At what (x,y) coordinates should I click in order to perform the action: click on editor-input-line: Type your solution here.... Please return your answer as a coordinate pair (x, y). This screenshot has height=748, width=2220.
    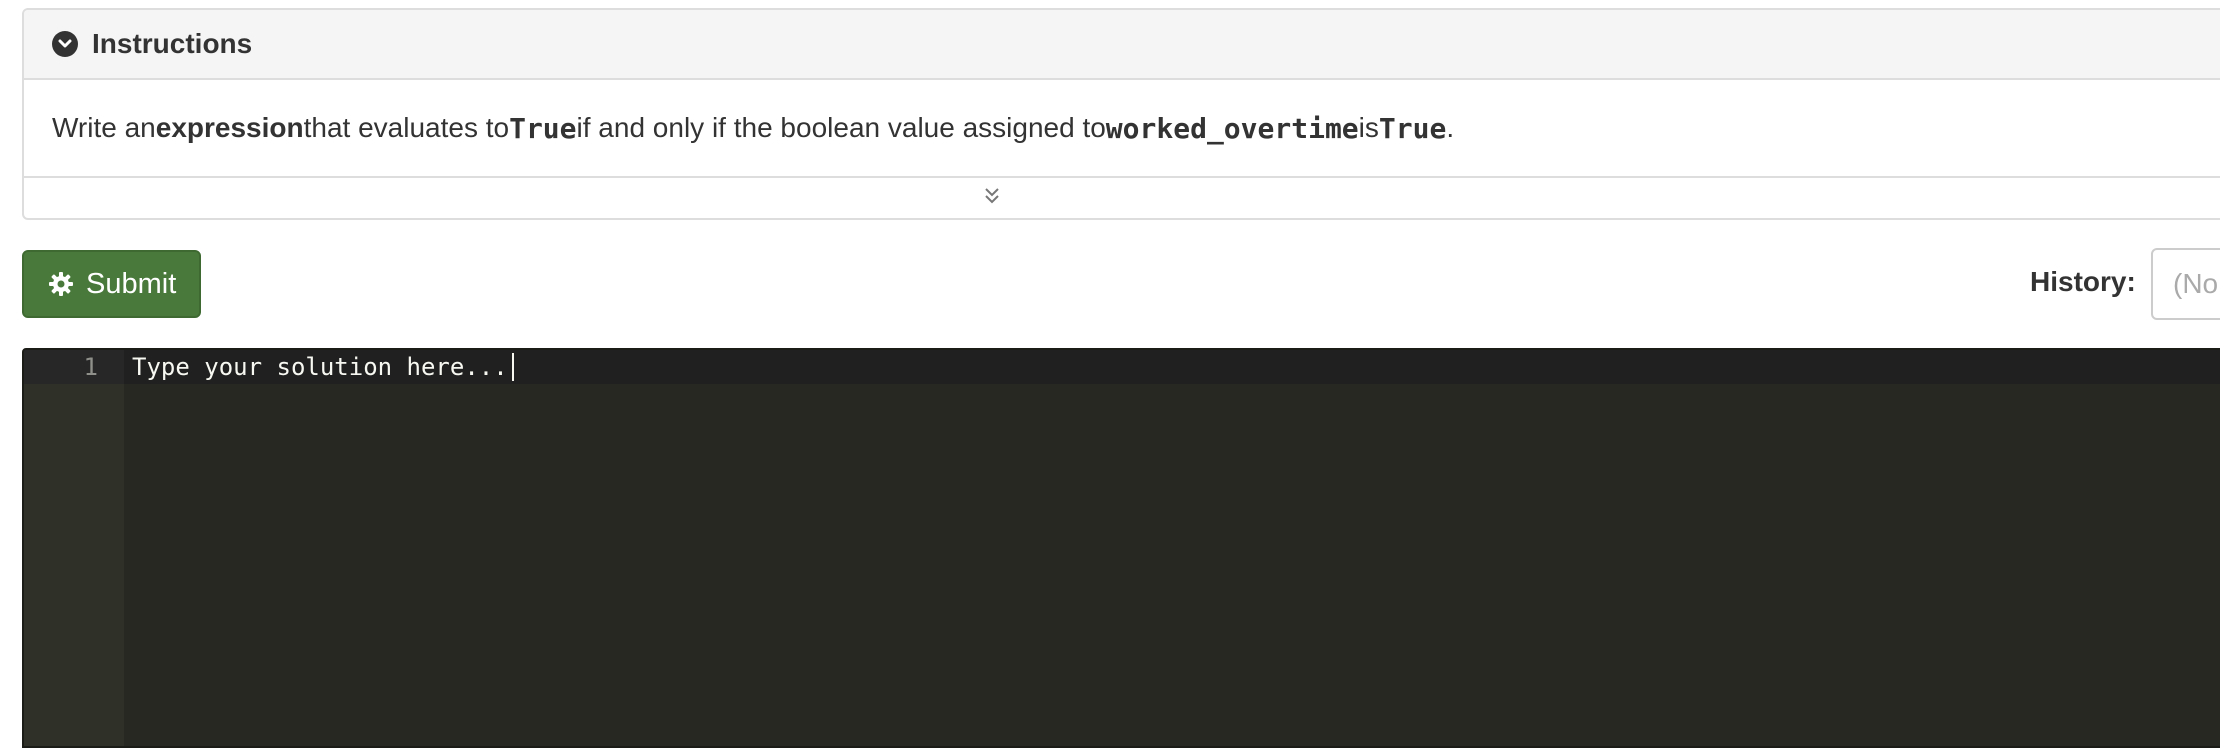
    Looking at the image, I should click on (323, 367).